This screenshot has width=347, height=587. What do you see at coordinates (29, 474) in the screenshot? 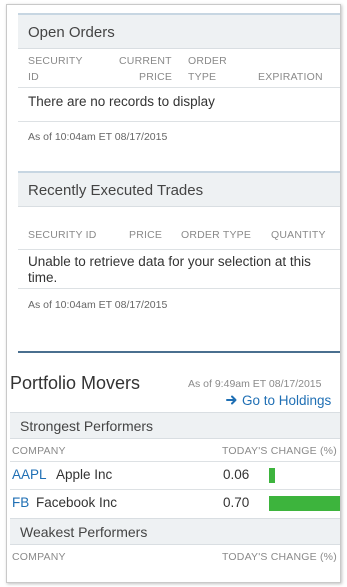
I see `ticker-link: AAPL` at bounding box center [29, 474].